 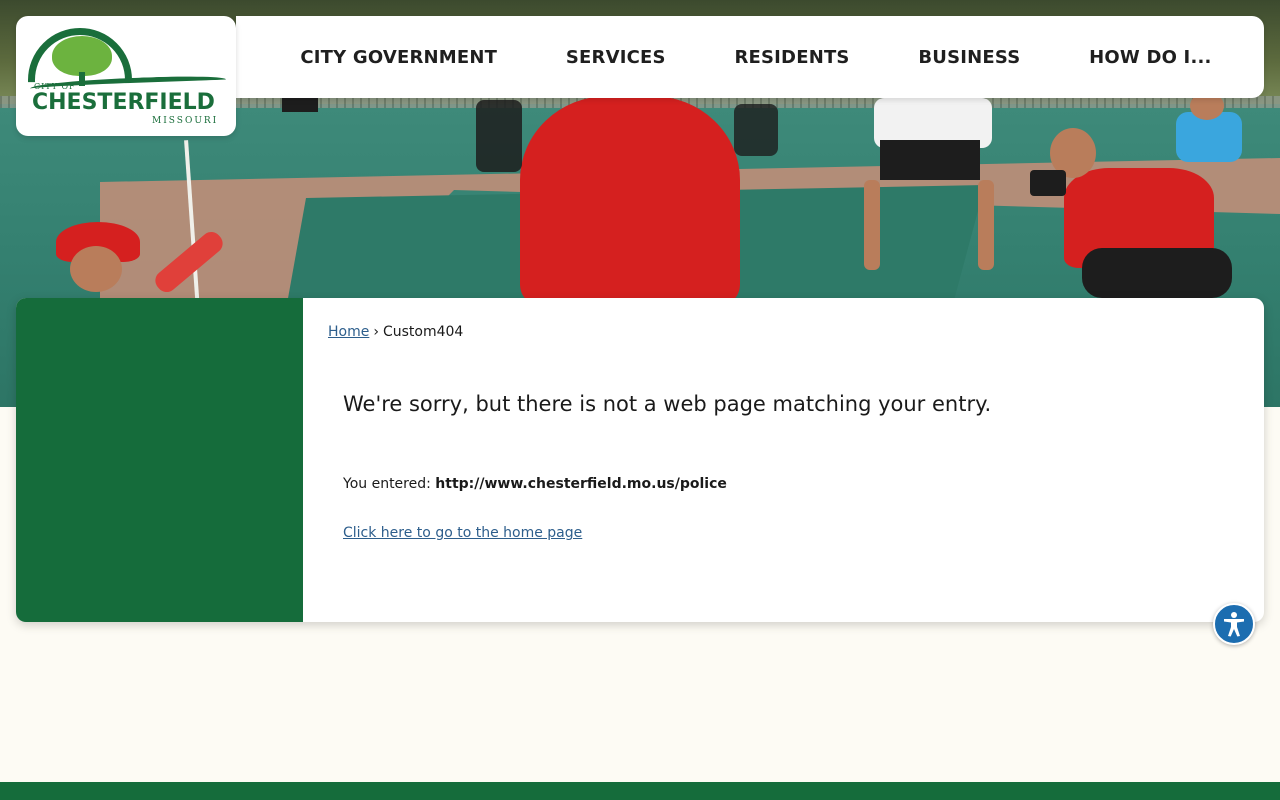 I want to click on nav-item-city-government: CITY GOVERNMENT, so click(x=398, y=57).